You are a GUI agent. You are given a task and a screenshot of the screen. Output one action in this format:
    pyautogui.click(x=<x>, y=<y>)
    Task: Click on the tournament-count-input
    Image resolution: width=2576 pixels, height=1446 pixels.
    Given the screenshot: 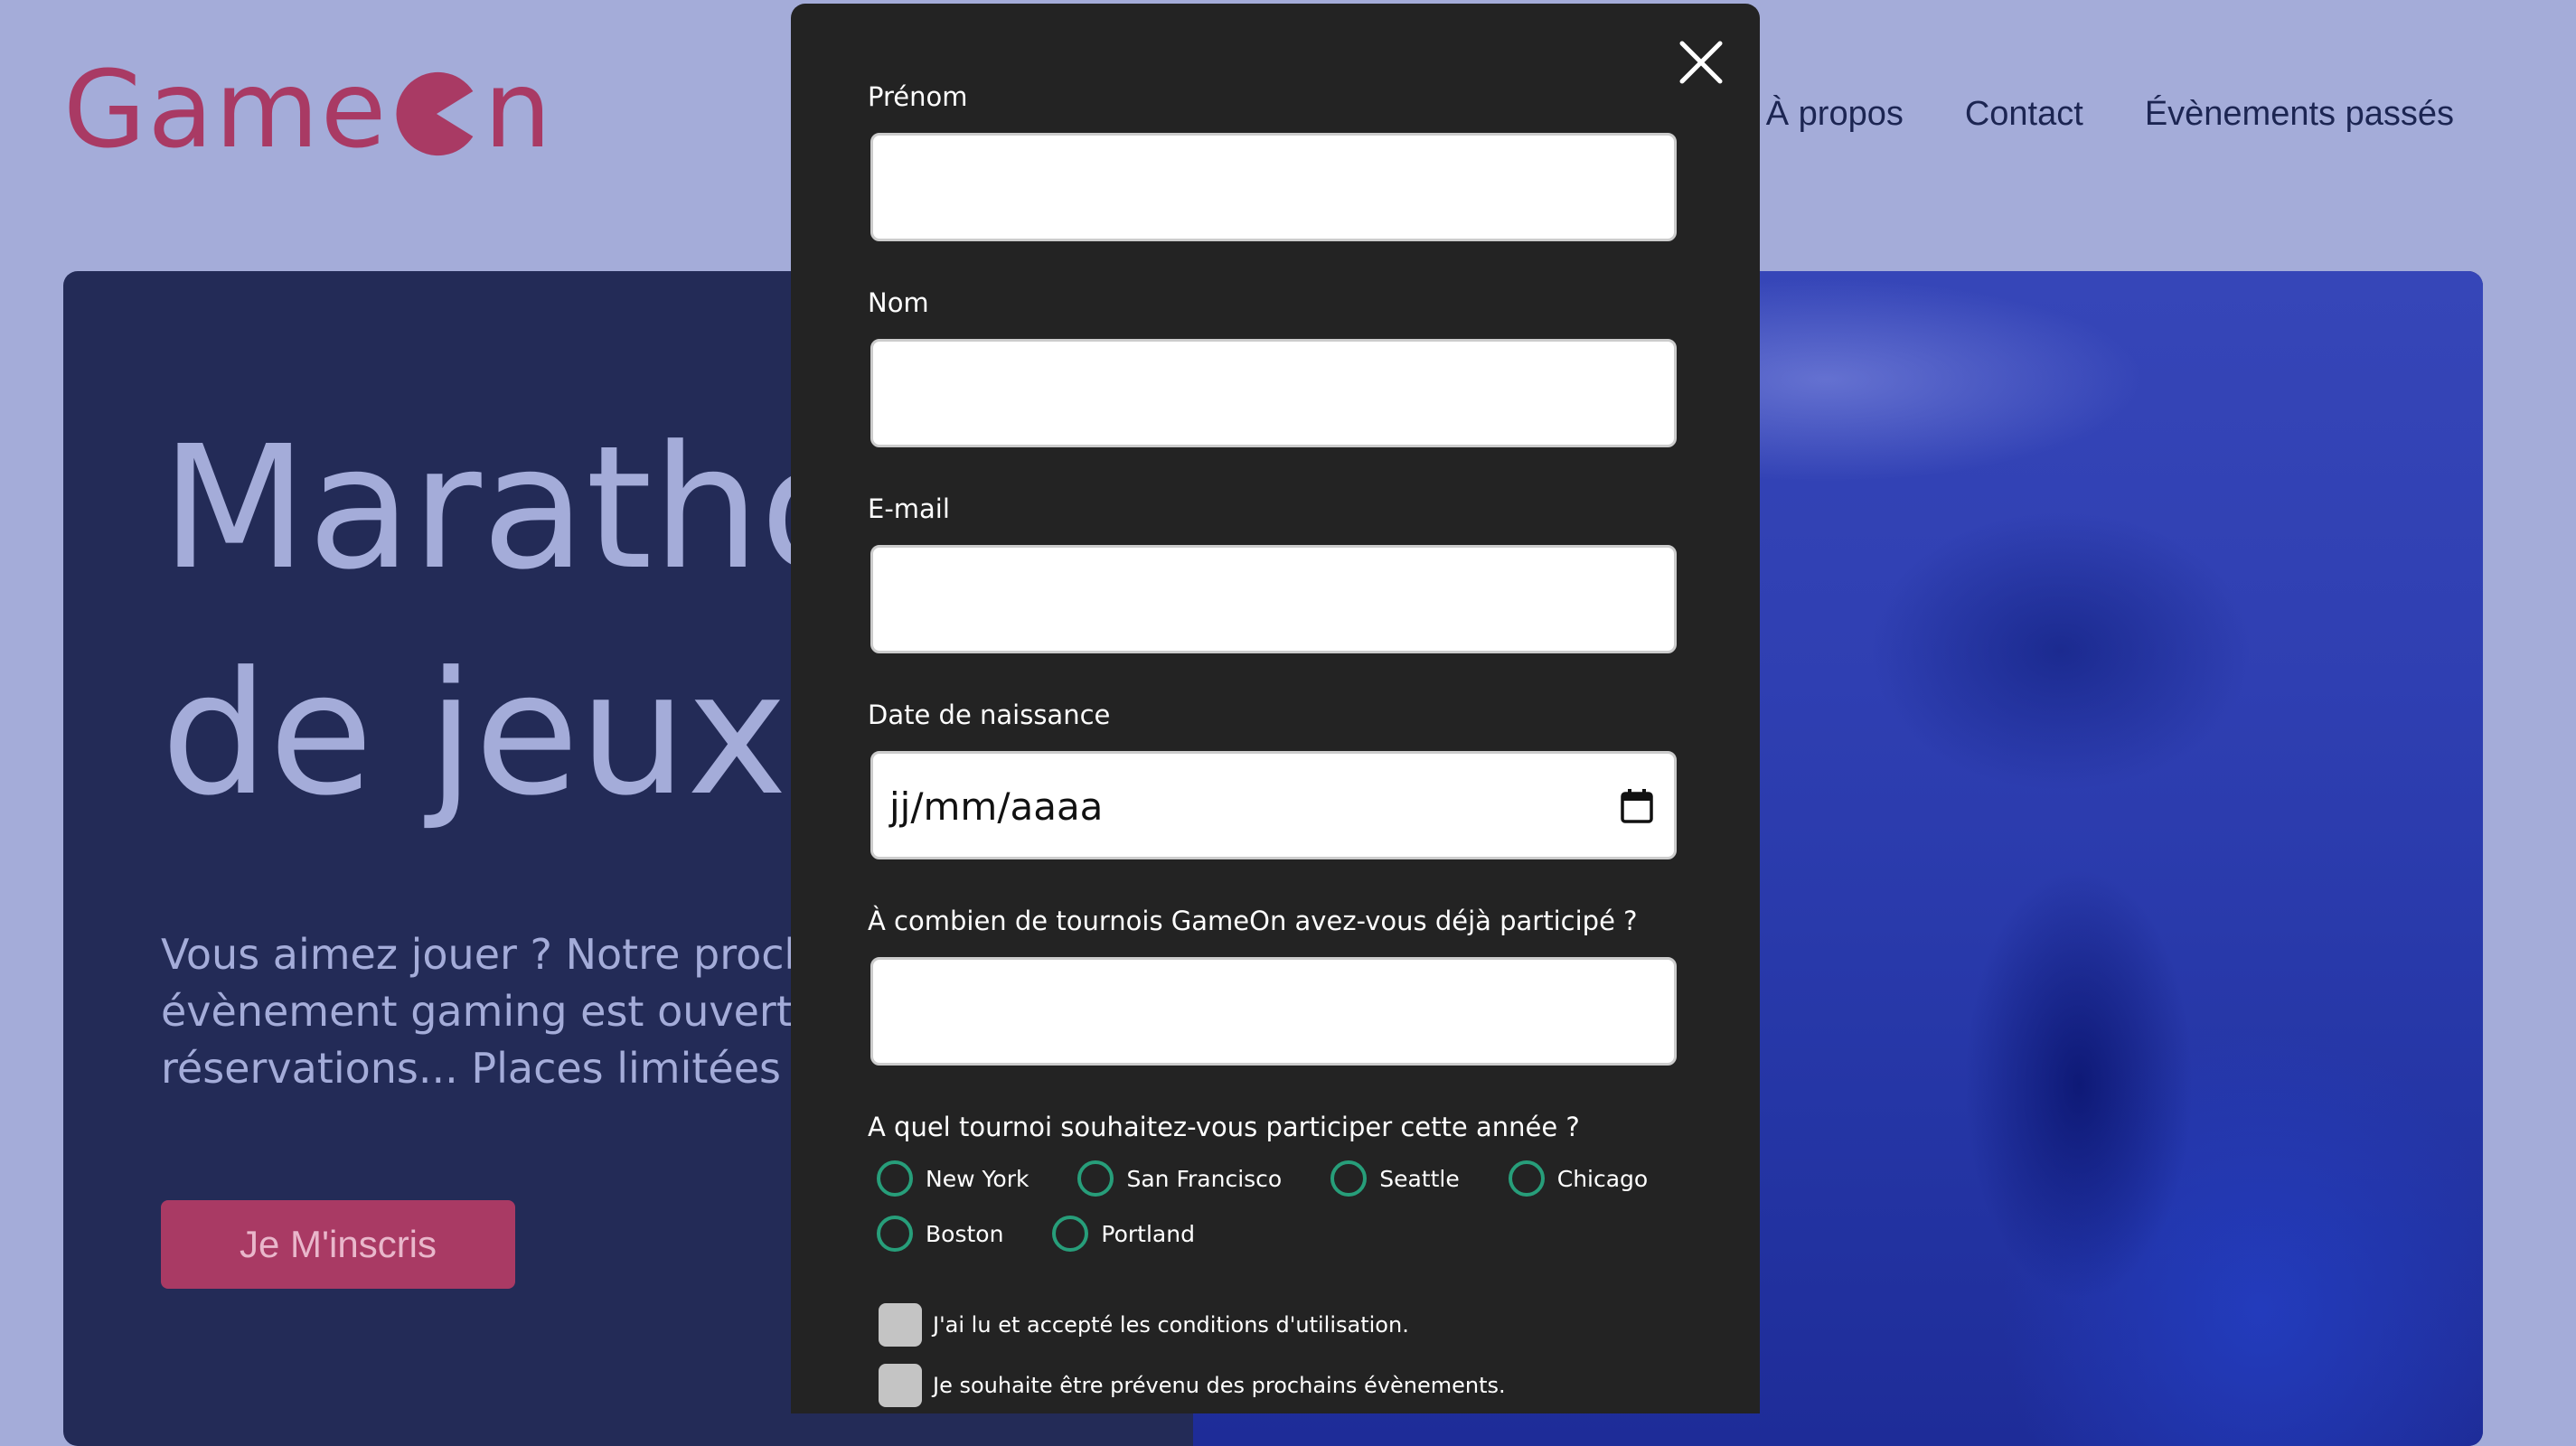 What is the action you would take?
    pyautogui.click(x=1274, y=1012)
    